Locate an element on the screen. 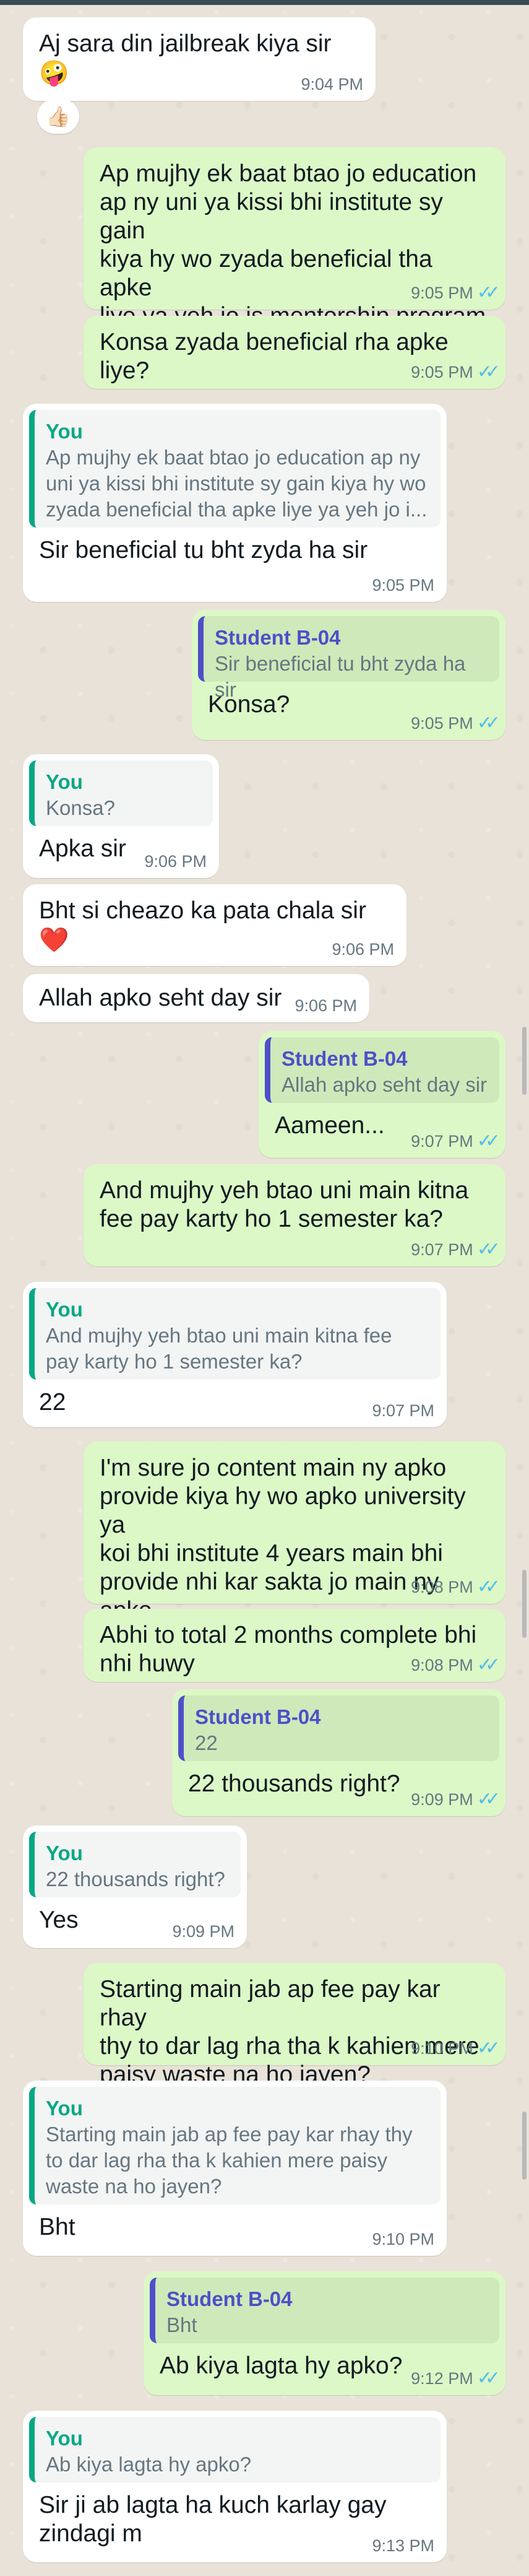 Image resolution: width=529 pixels, height=2576 pixels. quote-text: Konsa? is located at coordinates (81, 807).